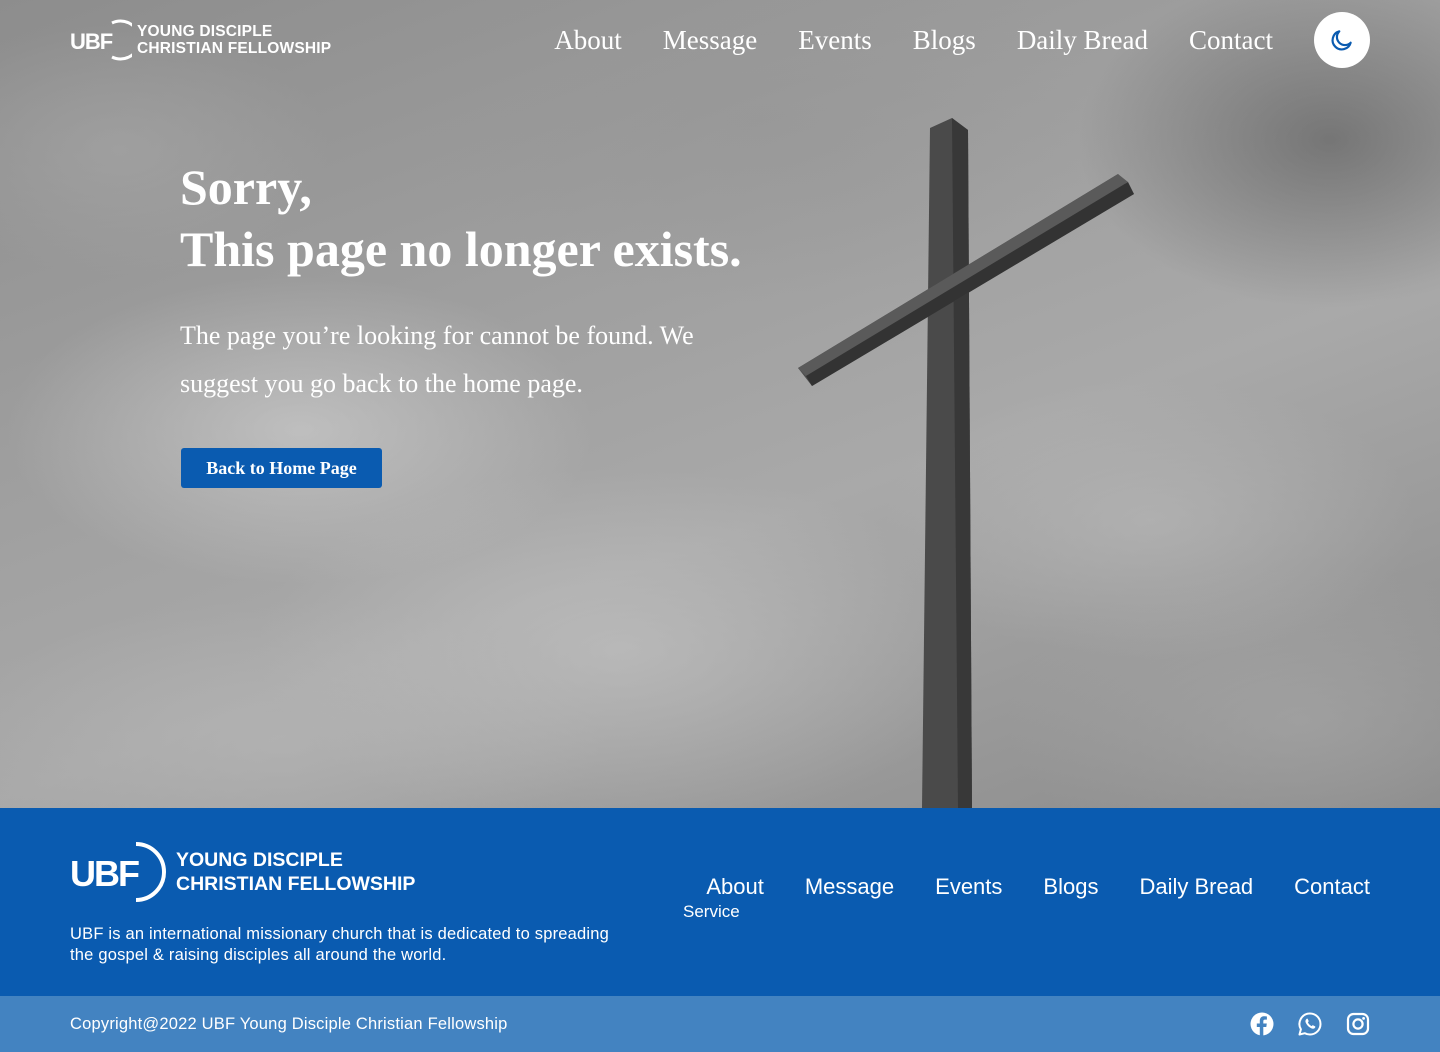 The height and width of the screenshot is (1052, 1440). What do you see at coordinates (944, 40) in the screenshot?
I see `nav-link-blogs: Blogs` at bounding box center [944, 40].